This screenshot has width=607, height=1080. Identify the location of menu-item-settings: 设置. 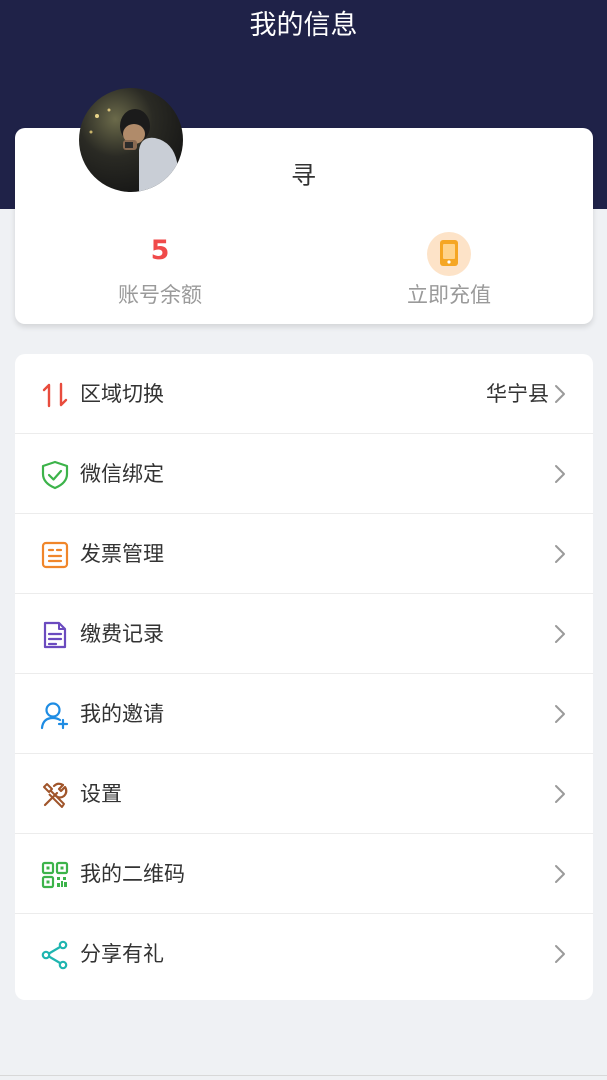
(304, 794).